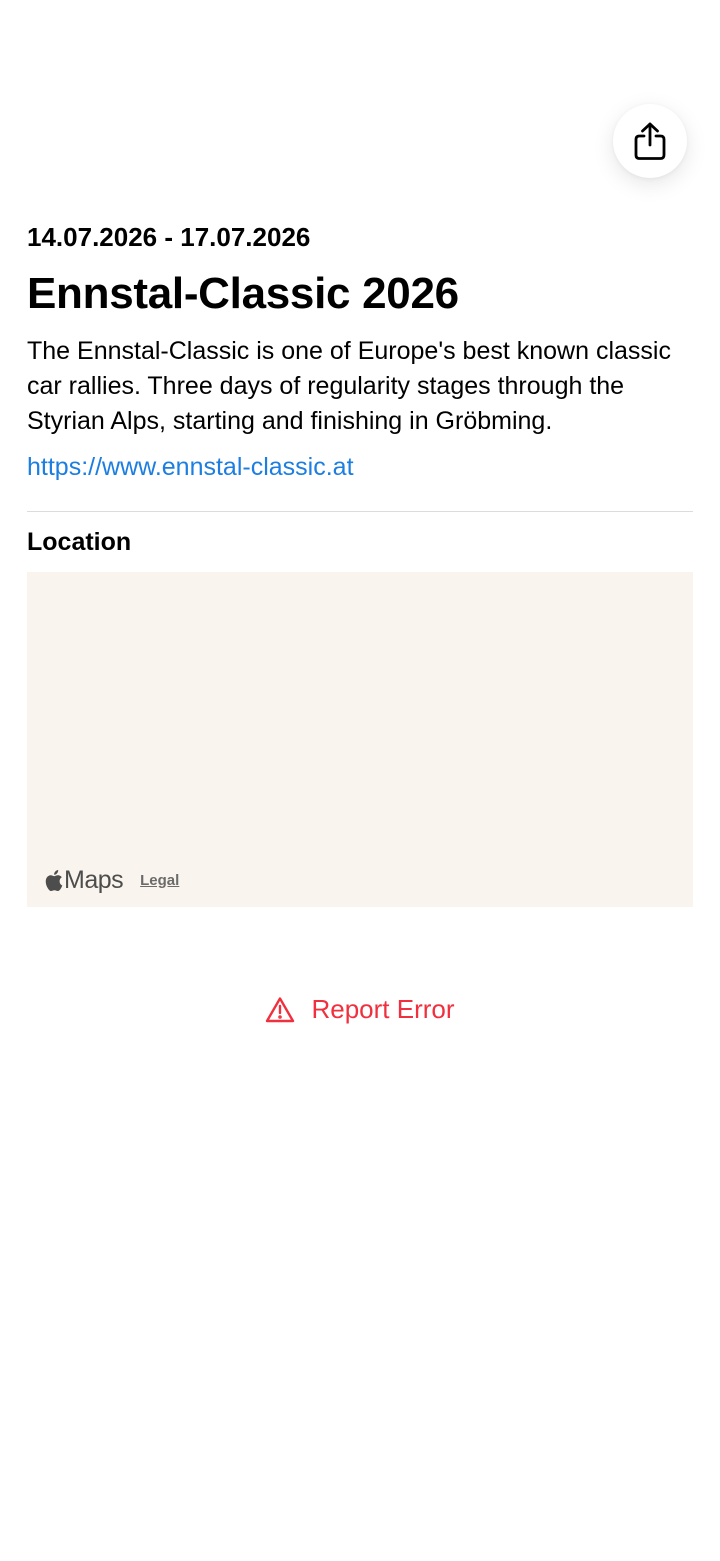  Describe the element at coordinates (79, 542) in the screenshot. I see `location-section-title: Location` at that location.